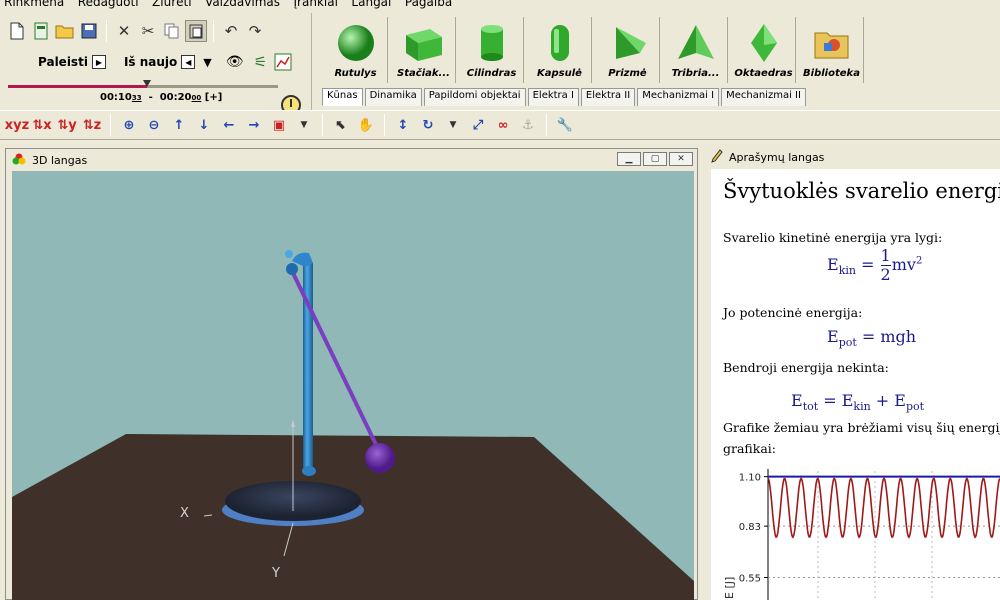  What do you see at coordinates (655, 159) in the screenshot?
I see `maximize-button: ▢` at bounding box center [655, 159].